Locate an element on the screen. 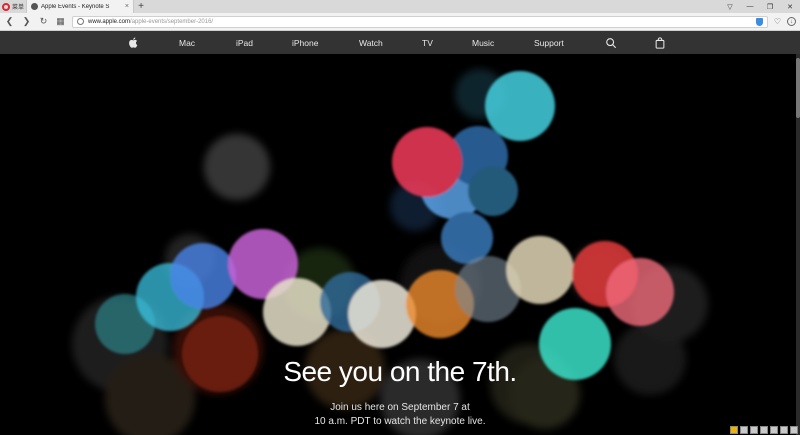 This screenshot has height=435, width=800. status-bar-icons is located at coordinates (764, 430).